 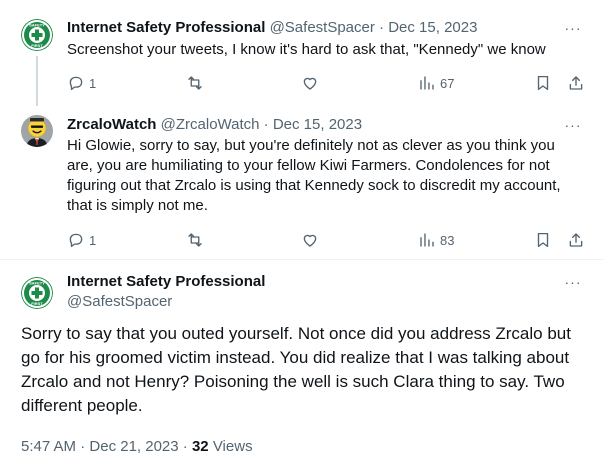 What do you see at coordinates (447, 83) in the screenshot?
I see `view-count: 67` at bounding box center [447, 83].